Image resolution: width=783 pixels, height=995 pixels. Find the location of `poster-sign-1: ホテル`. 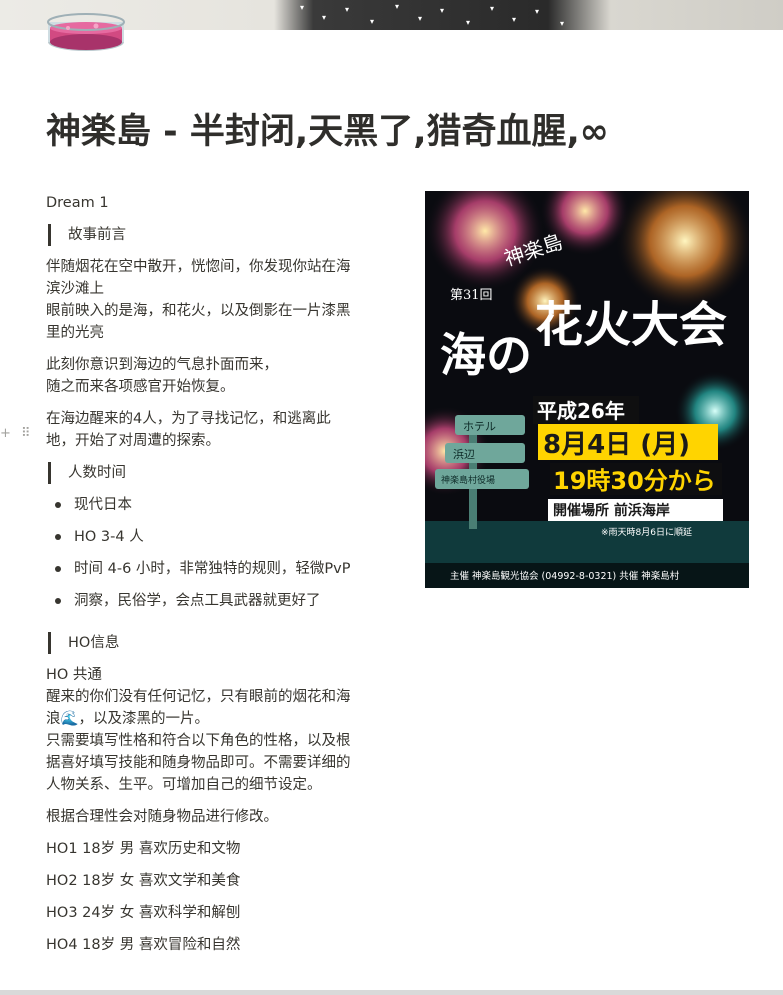

poster-sign-1: ホテル is located at coordinates (479, 426).